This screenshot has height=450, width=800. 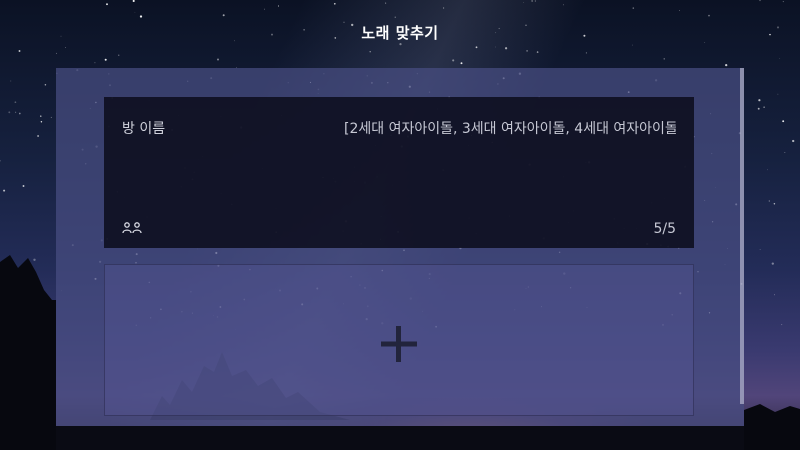 I want to click on player-count: 5/5, so click(x=664, y=229).